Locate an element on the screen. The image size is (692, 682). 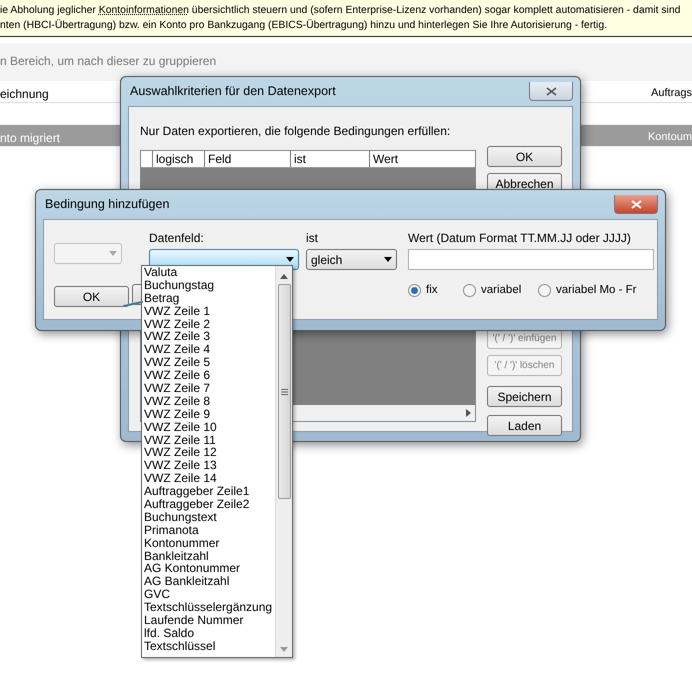
list-option: Buchungstext is located at coordinates (209, 517).